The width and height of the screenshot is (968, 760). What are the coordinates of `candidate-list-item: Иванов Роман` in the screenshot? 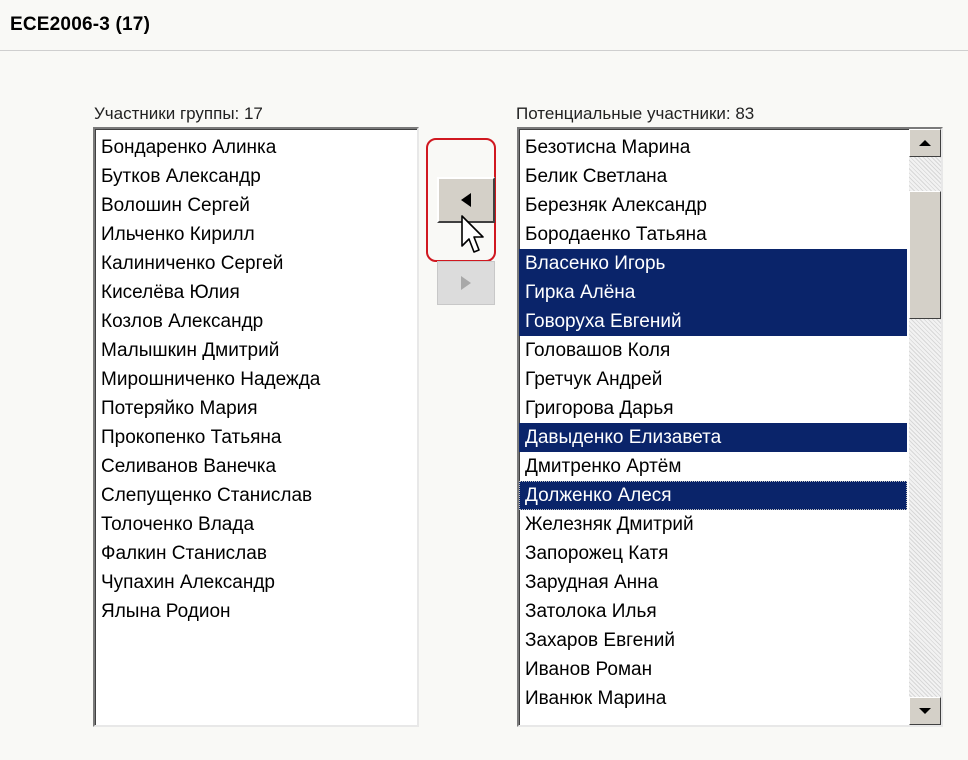 It's located at (713, 669).